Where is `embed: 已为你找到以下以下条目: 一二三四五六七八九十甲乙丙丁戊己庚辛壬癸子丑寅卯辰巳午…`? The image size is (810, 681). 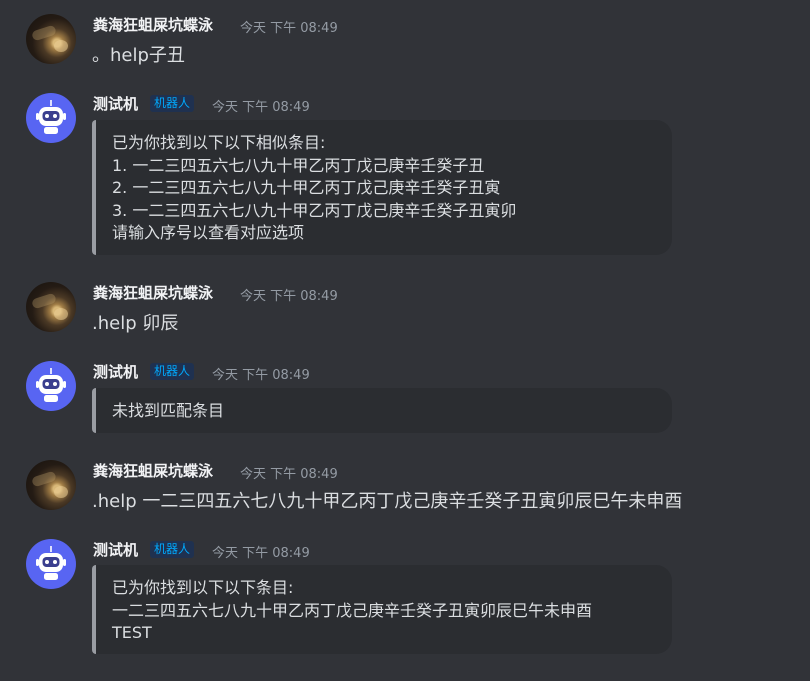 embed: 已为你找到以下以下条目: 一二三四五六七八九十甲乙丙丁戊己庚辛壬癸子丑寅卯辰巳午… is located at coordinates (382, 609).